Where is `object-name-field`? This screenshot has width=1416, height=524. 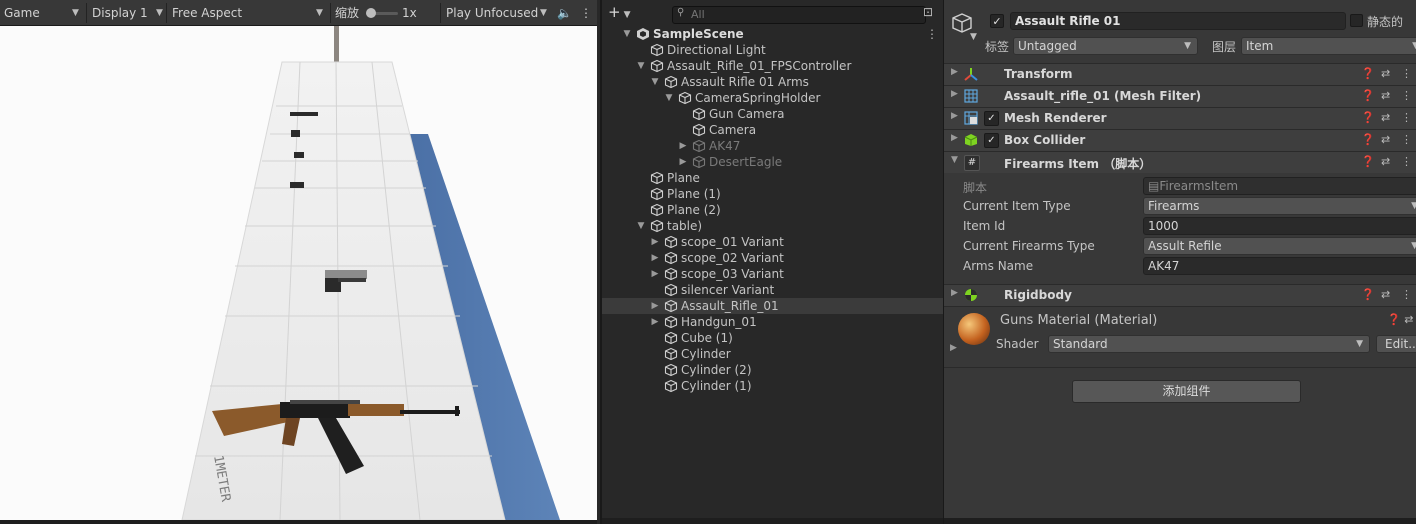
object-name-field is located at coordinates (1178, 21).